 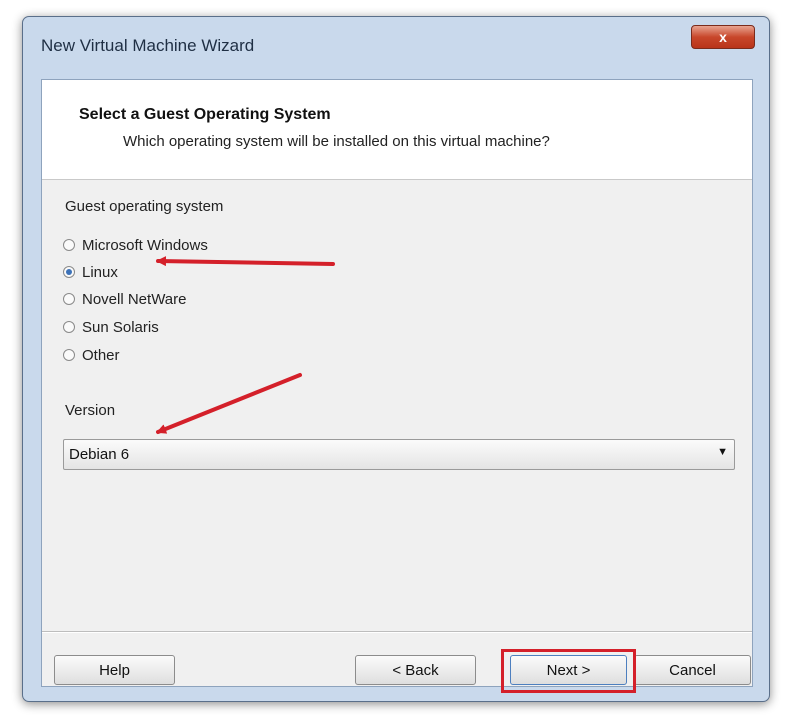 I want to click on window-title: New Virtual Machine Wizard, so click(x=148, y=45).